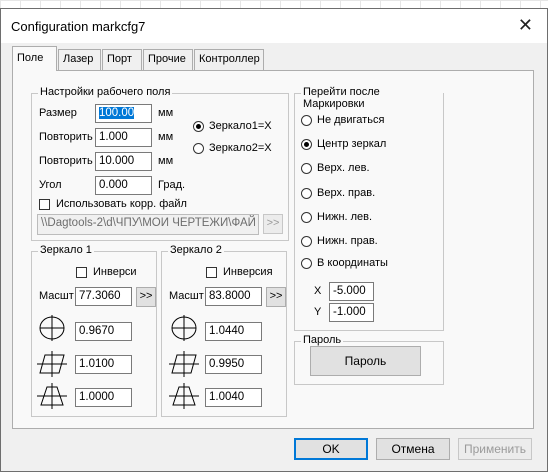 The image size is (548, 472). I want to click on mirror2-scale-label: Масшт, so click(186, 296).